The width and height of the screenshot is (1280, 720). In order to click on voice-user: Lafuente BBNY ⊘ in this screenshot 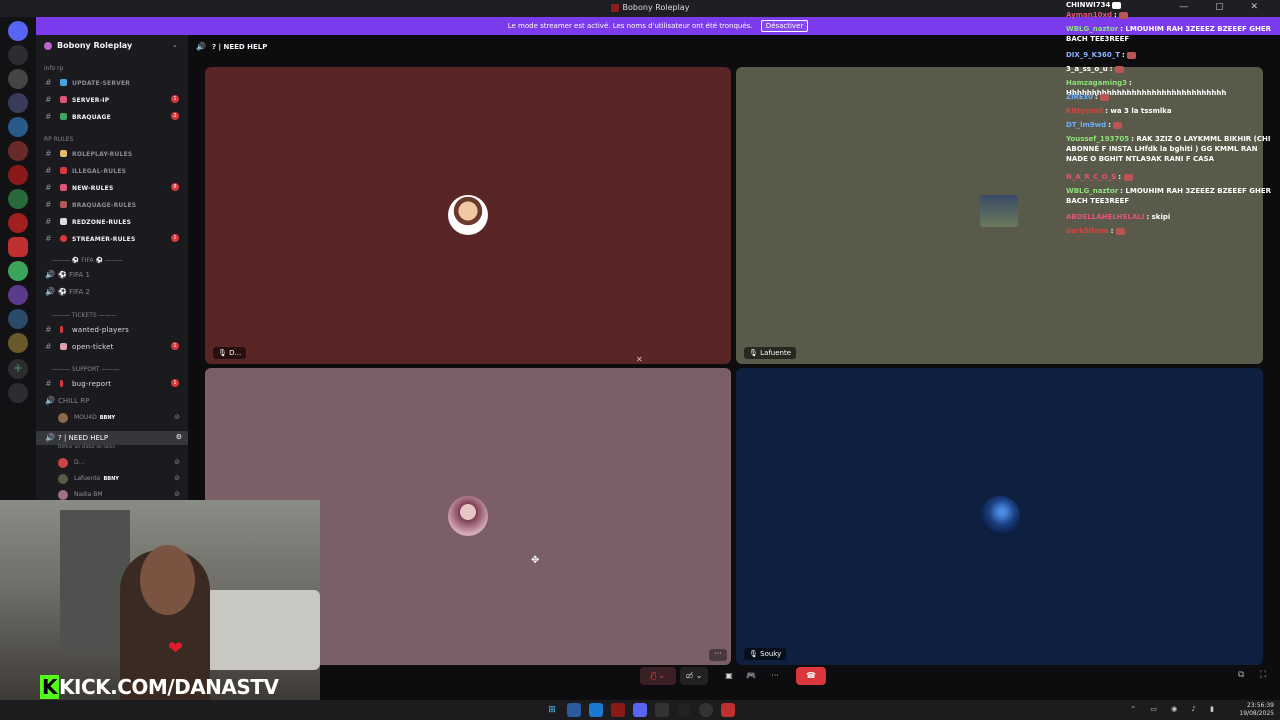, I will do `click(112, 479)`.